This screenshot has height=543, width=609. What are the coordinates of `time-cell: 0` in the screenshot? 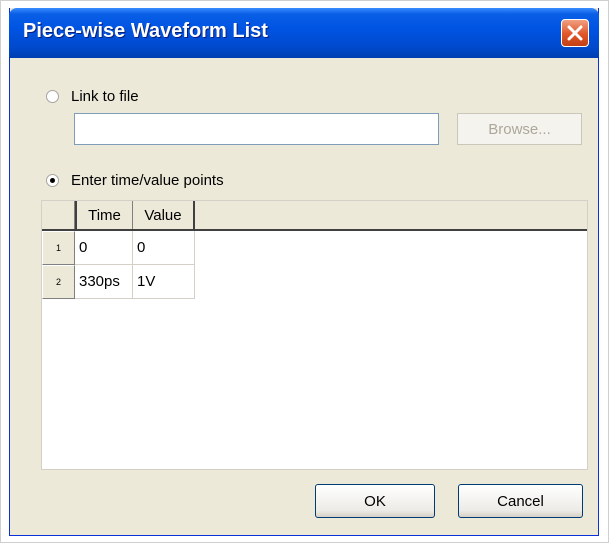 It's located at (104, 248).